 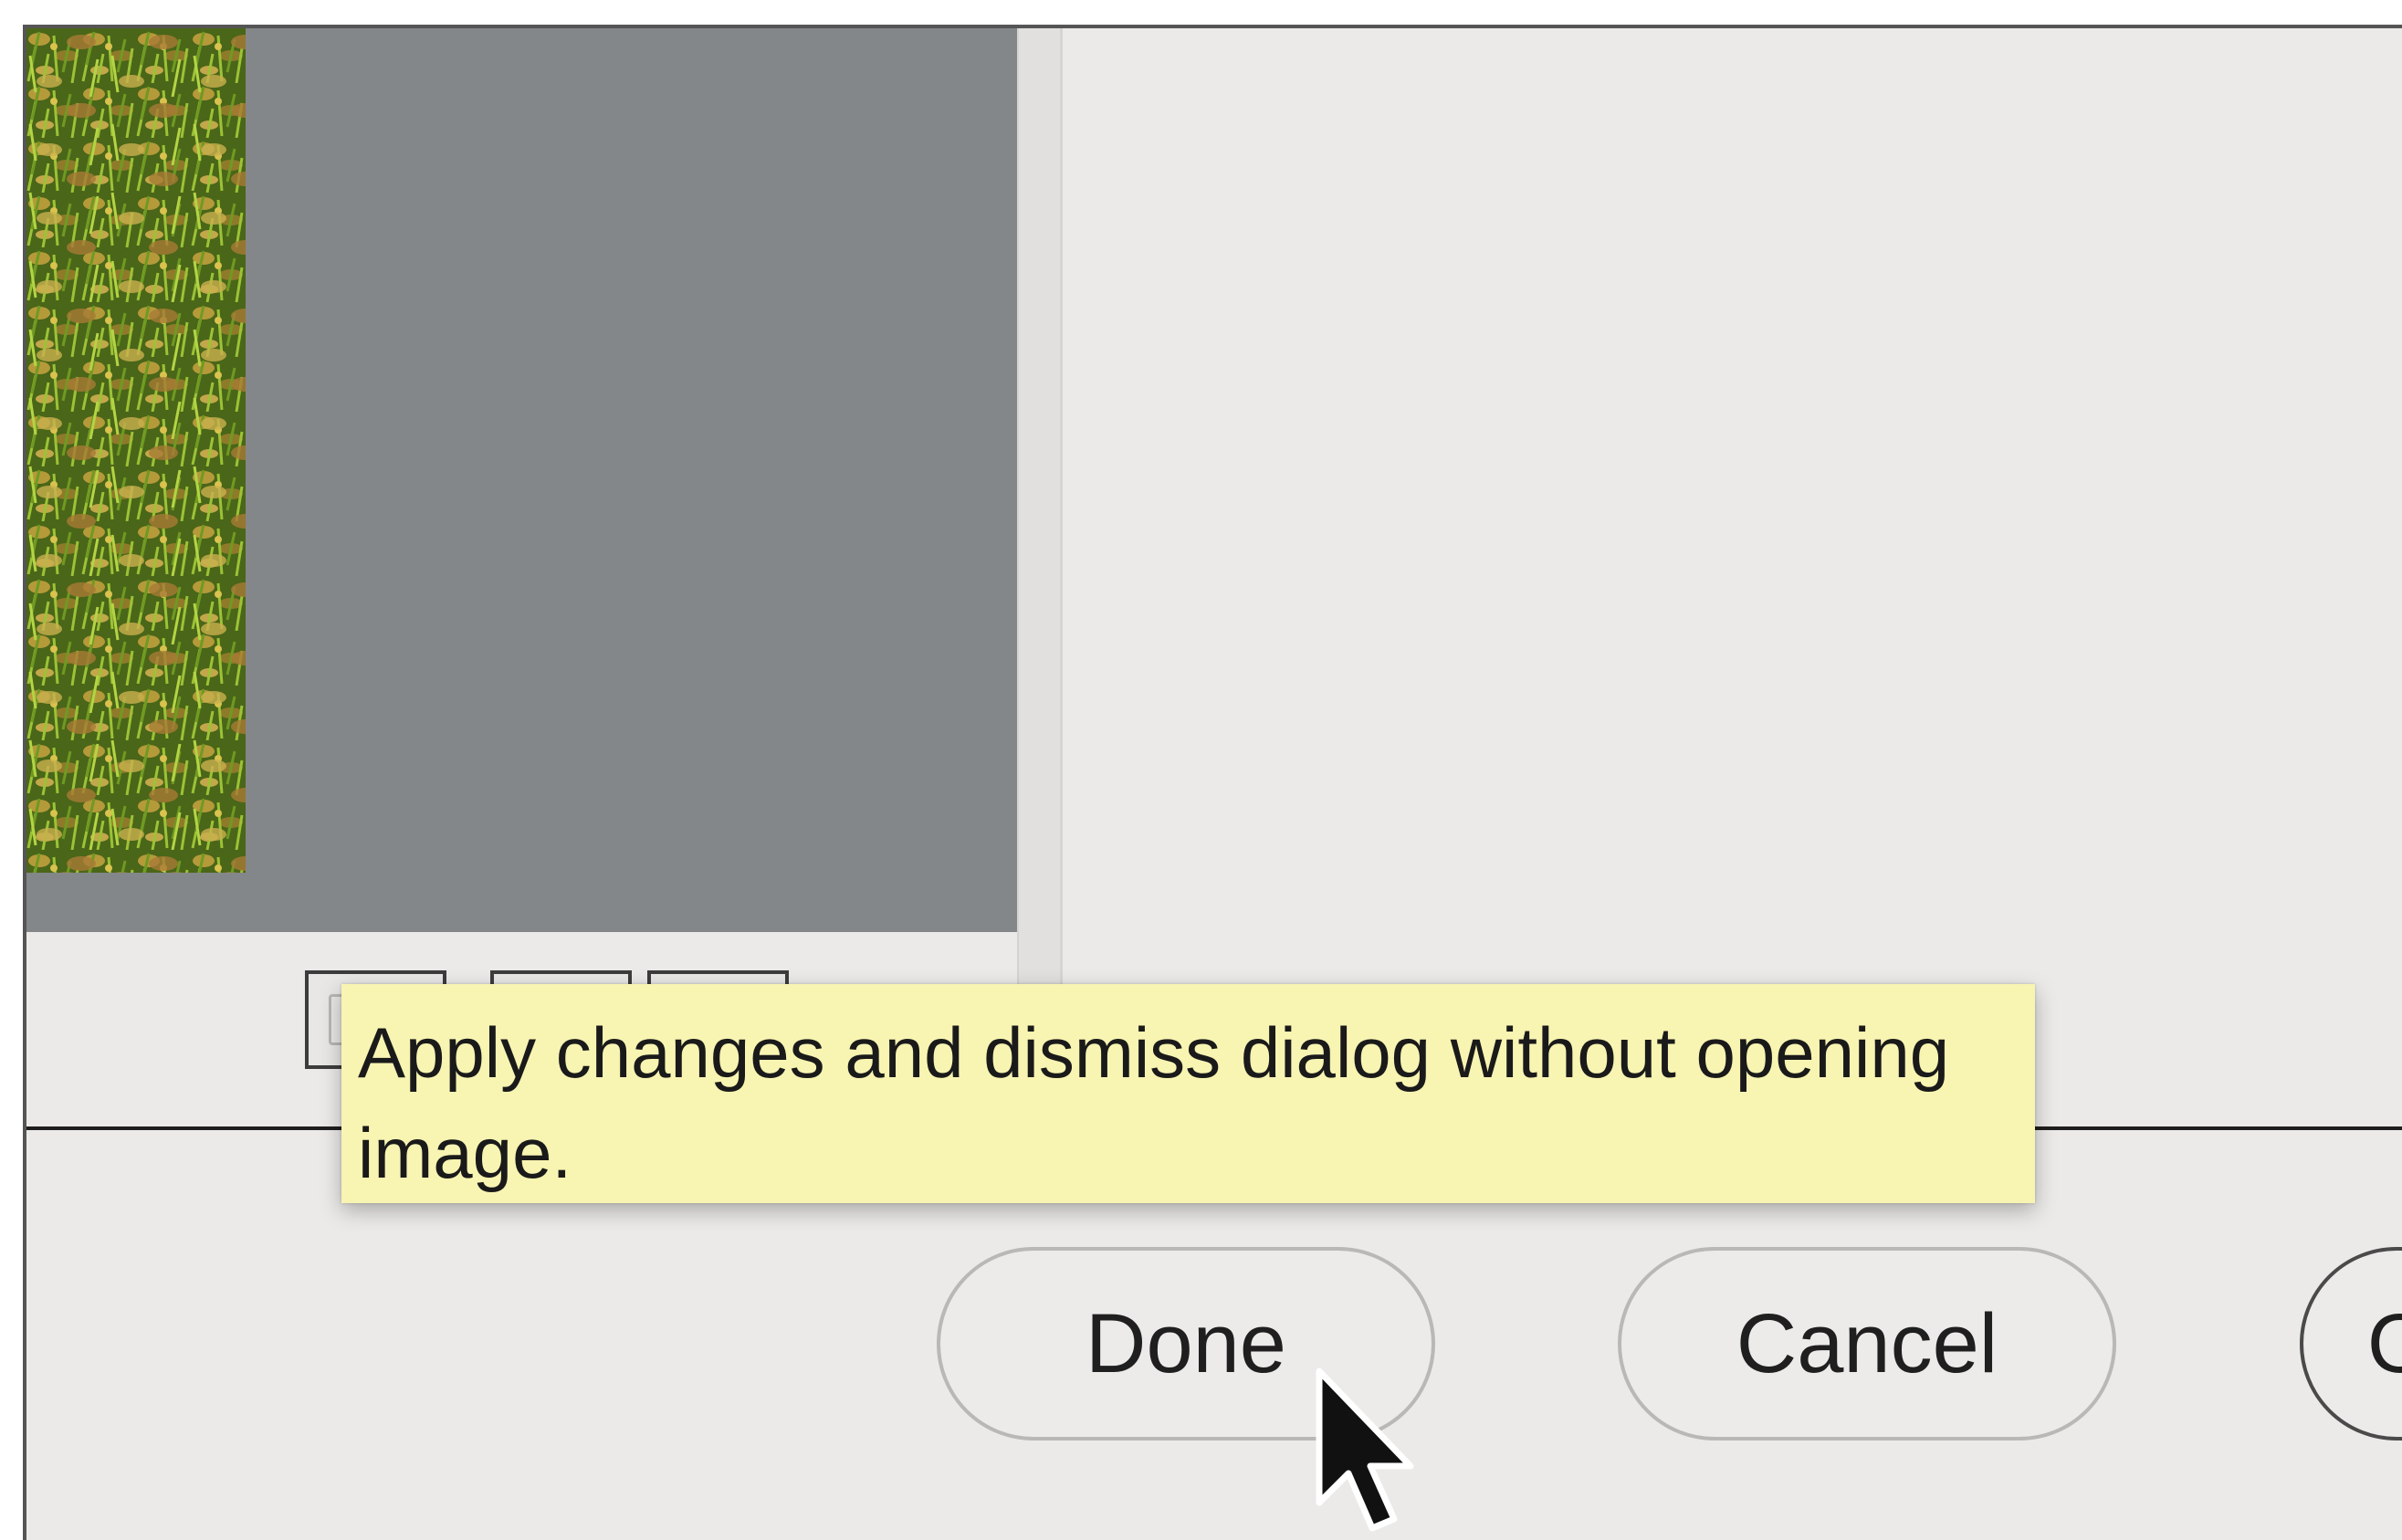 What do you see at coordinates (1365, 1449) in the screenshot?
I see `arrow-pointer-icon` at bounding box center [1365, 1449].